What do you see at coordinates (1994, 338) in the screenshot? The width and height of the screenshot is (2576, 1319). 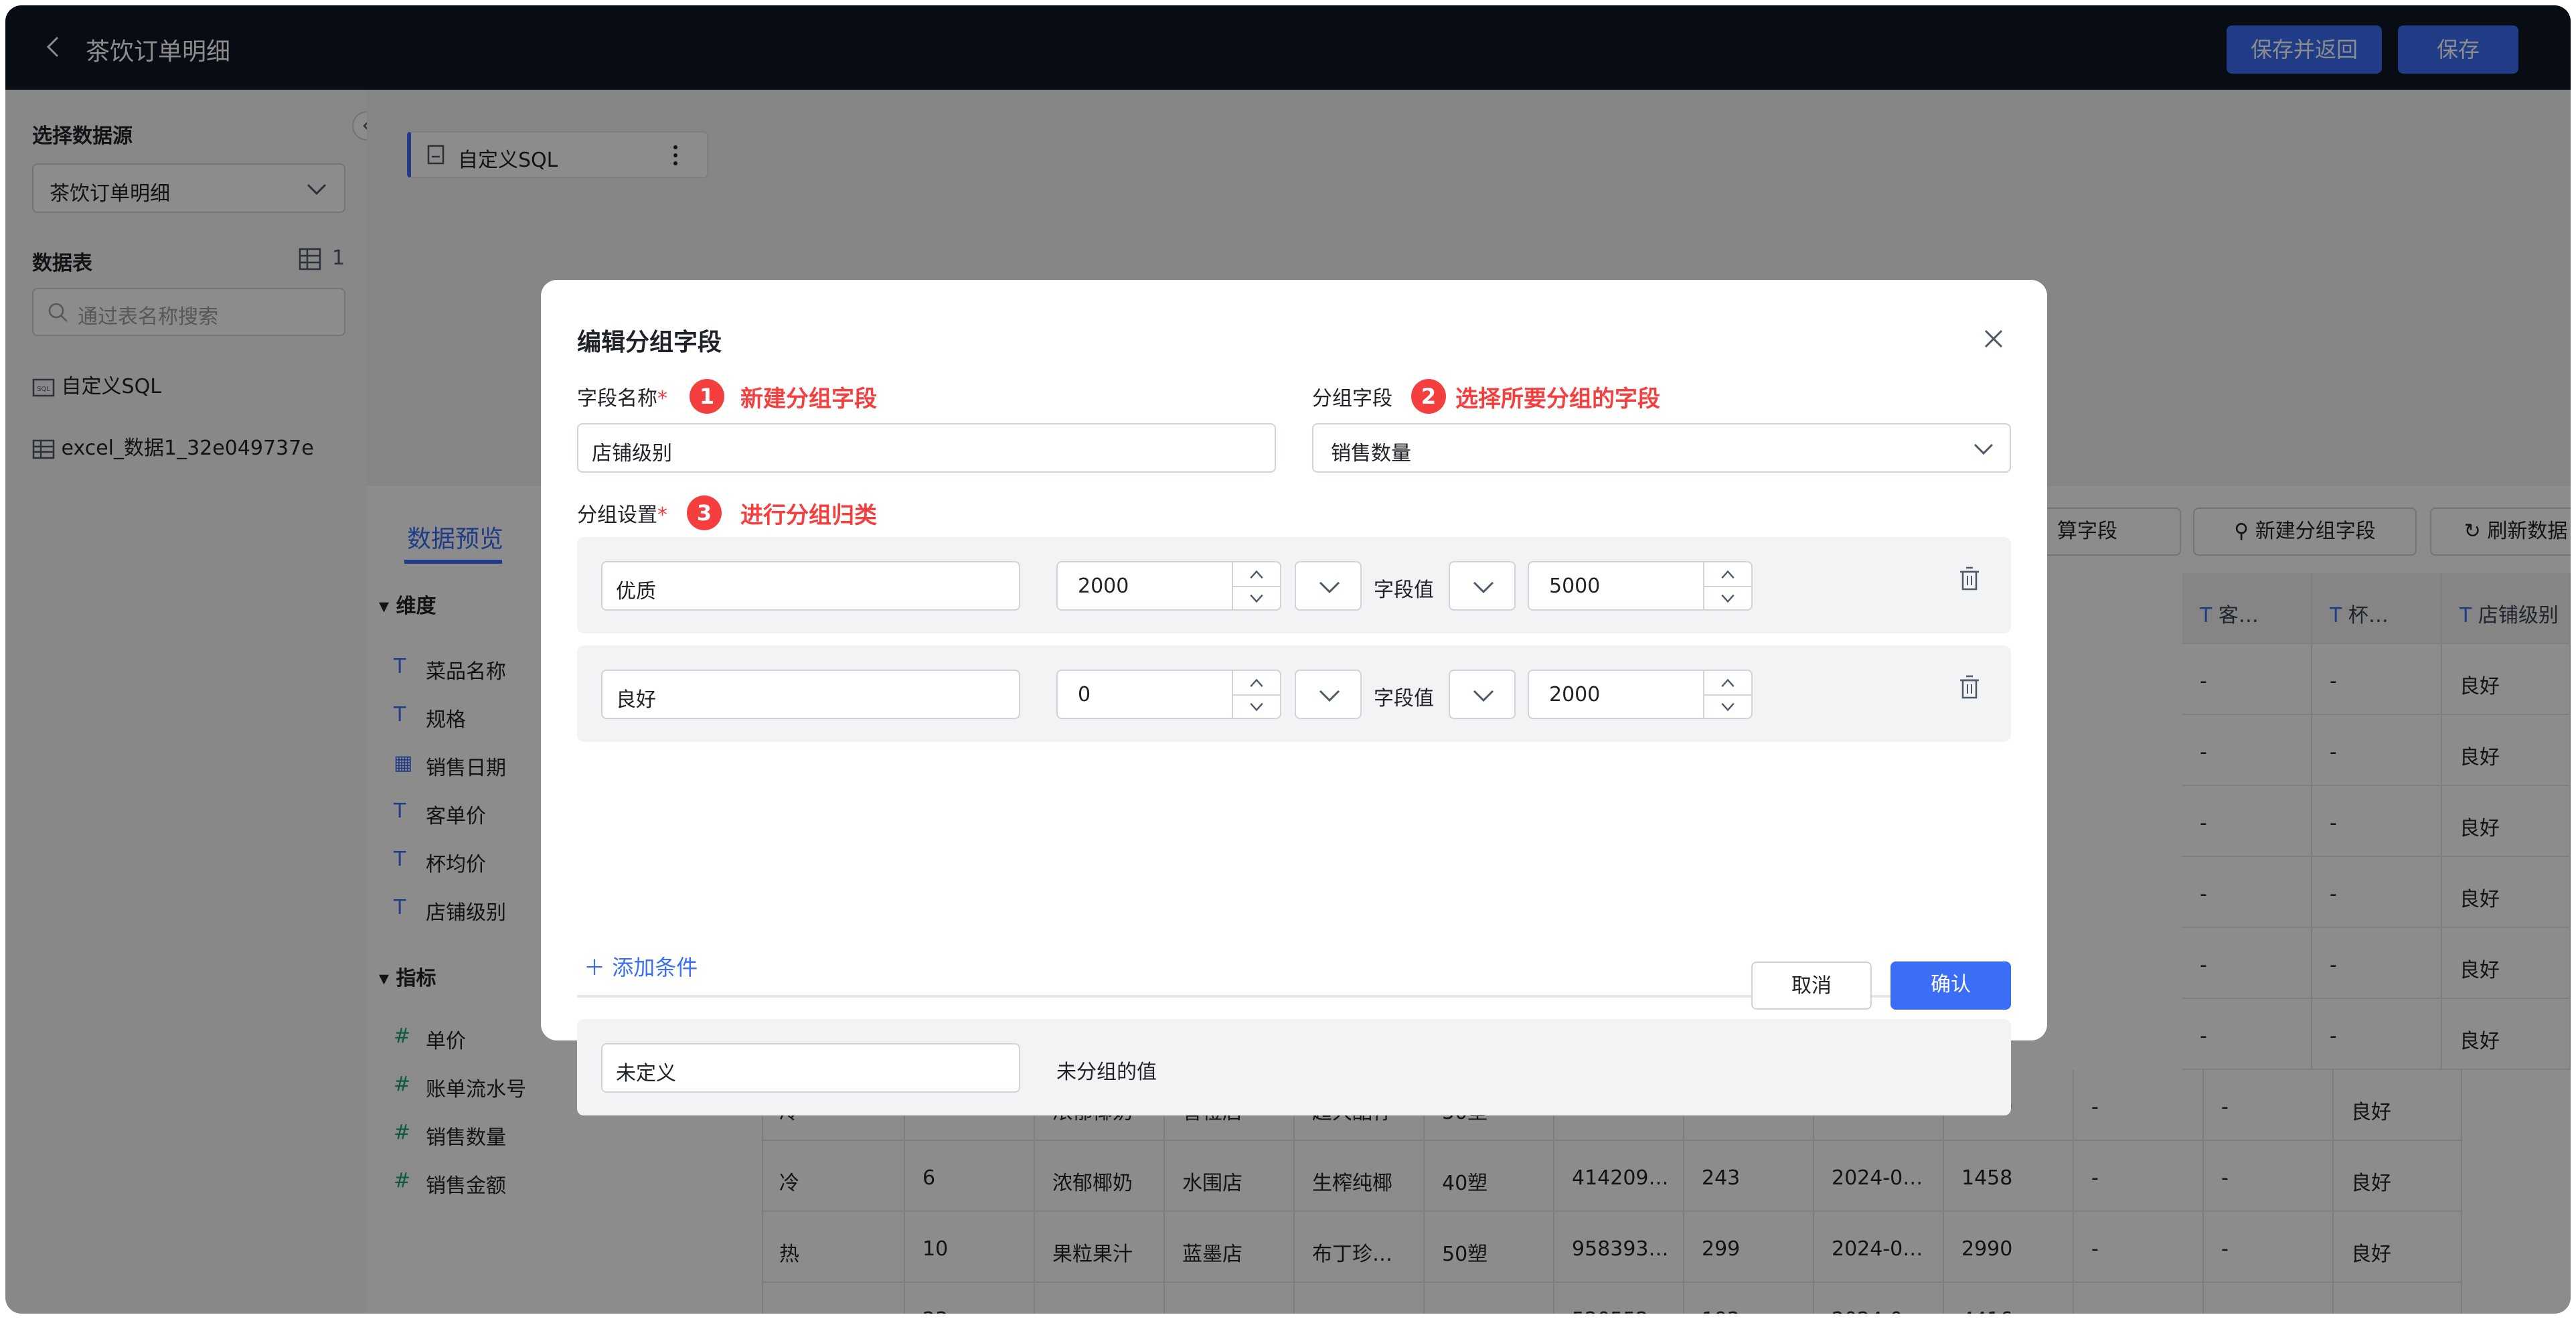 I see `close-icon` at bounding box center [1994, 338].